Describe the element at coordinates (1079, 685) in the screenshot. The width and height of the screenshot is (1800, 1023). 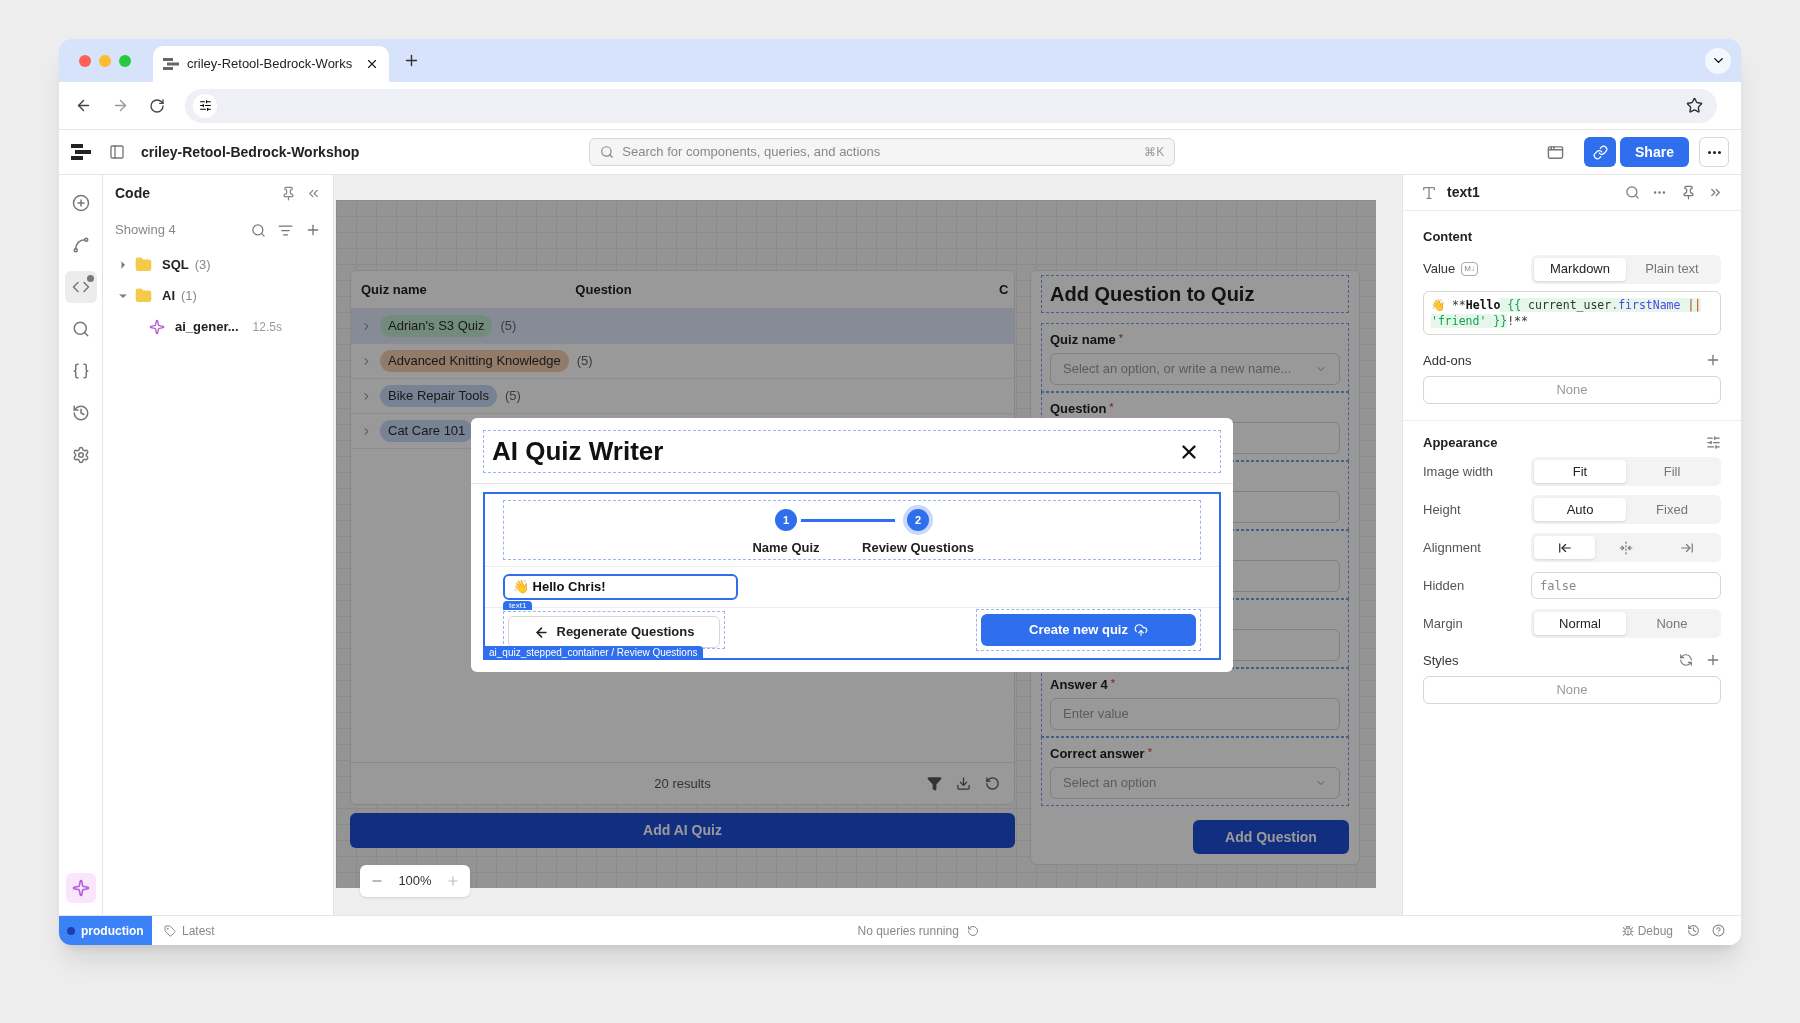
I see `field-label: Answer 4` at that location.